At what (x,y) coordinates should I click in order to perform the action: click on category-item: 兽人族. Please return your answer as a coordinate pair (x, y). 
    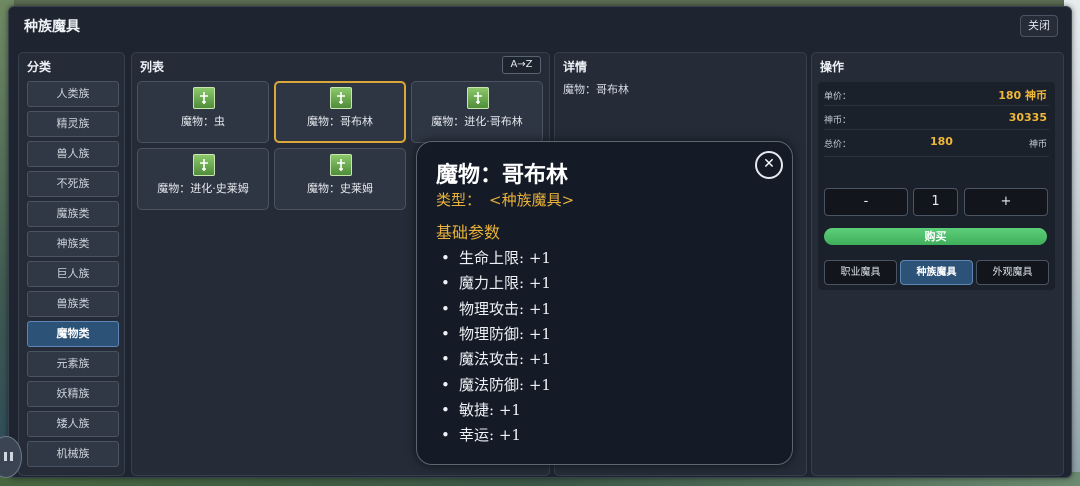
    Looking at the image, I should click on (73, 154).